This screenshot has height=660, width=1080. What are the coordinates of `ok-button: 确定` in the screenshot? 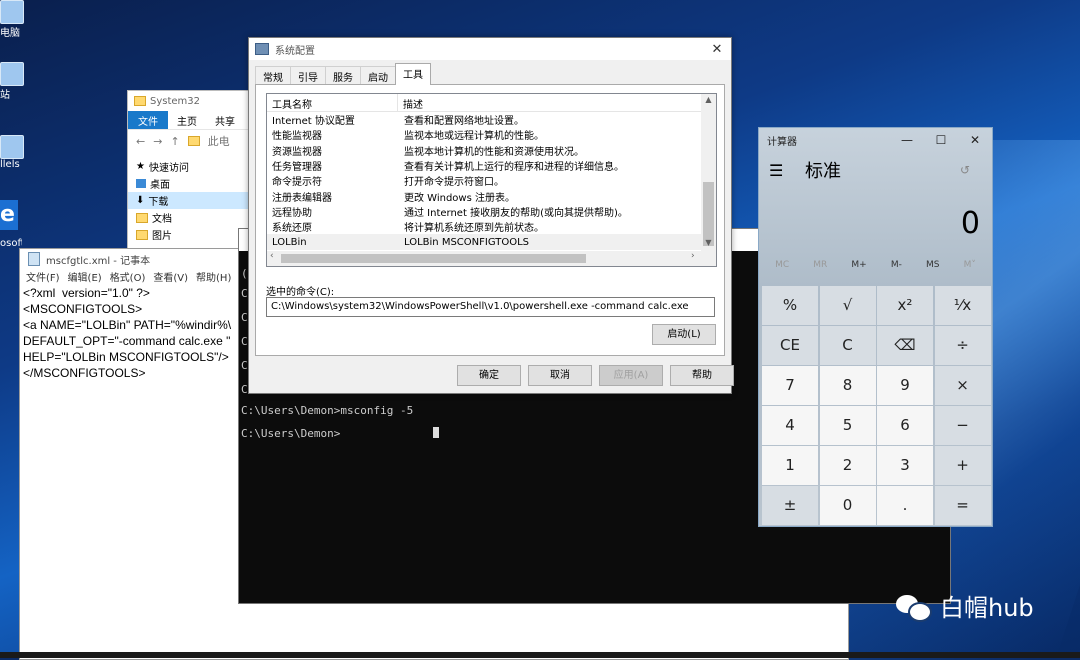 It's located at (489, 375).